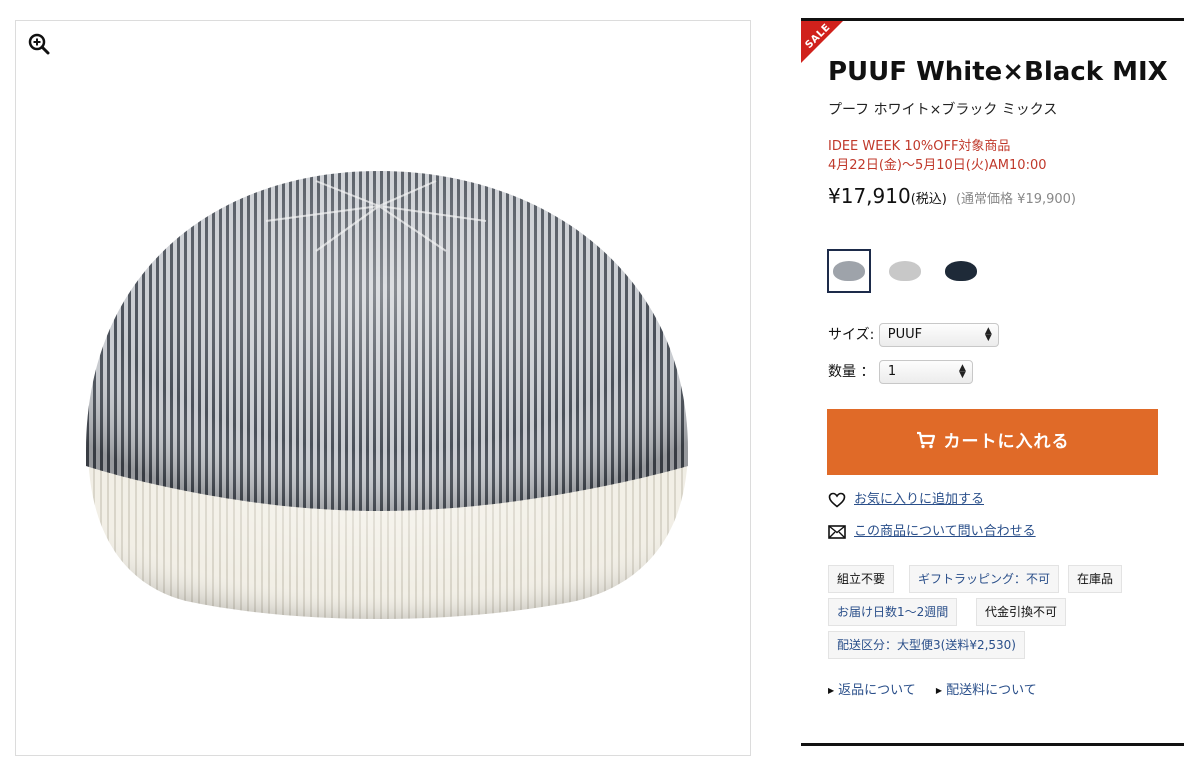 Image resolution: width=1200 pixels, height=763 pixels. What do you see at coordinates (943, 110) in the screenshot?
I see `product-subtitle: プーフ ホワイト×ブラック ミックス` at bounding box center [943, 110].